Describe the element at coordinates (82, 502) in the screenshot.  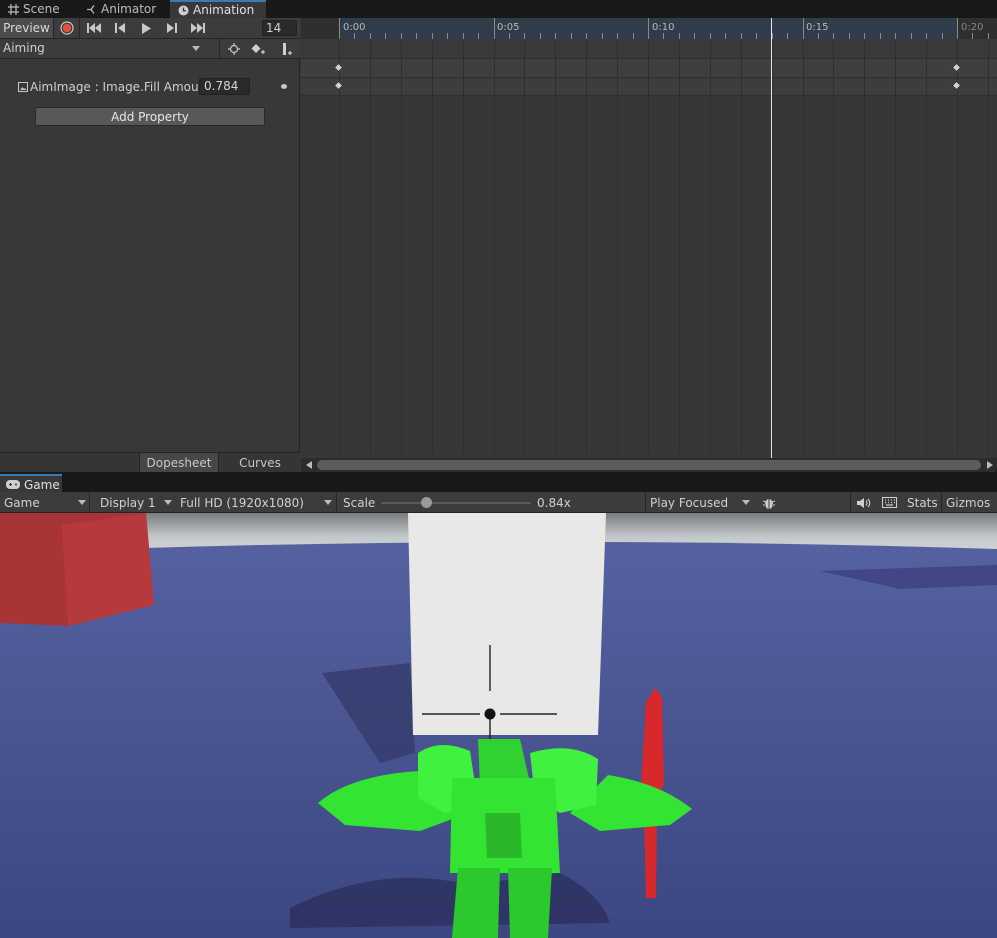
I see `chevron-down-icon` at that location.